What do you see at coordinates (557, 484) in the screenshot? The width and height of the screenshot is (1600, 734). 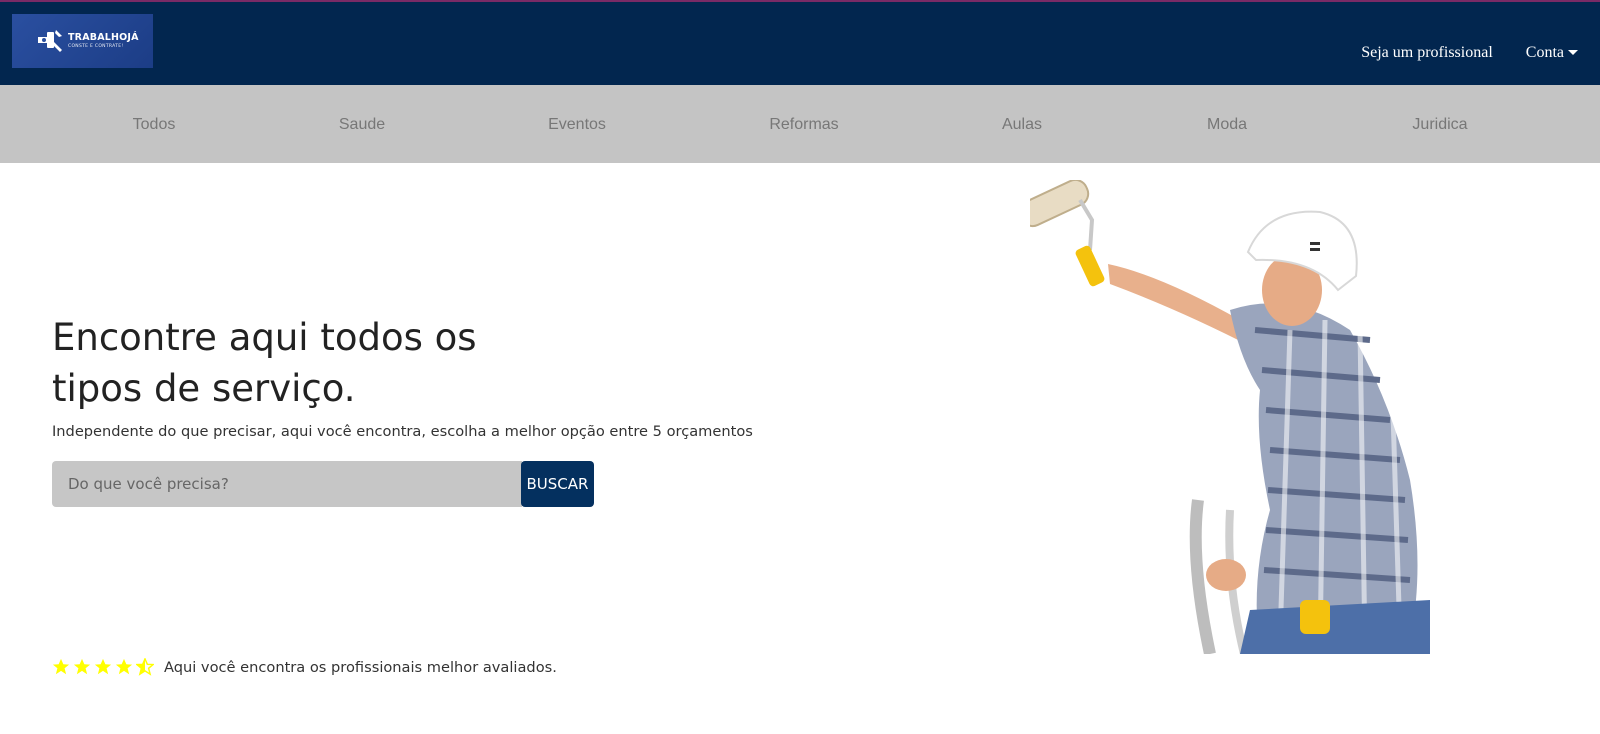 I see `search-button: BUSCAR` at bounding box center [557, 484].